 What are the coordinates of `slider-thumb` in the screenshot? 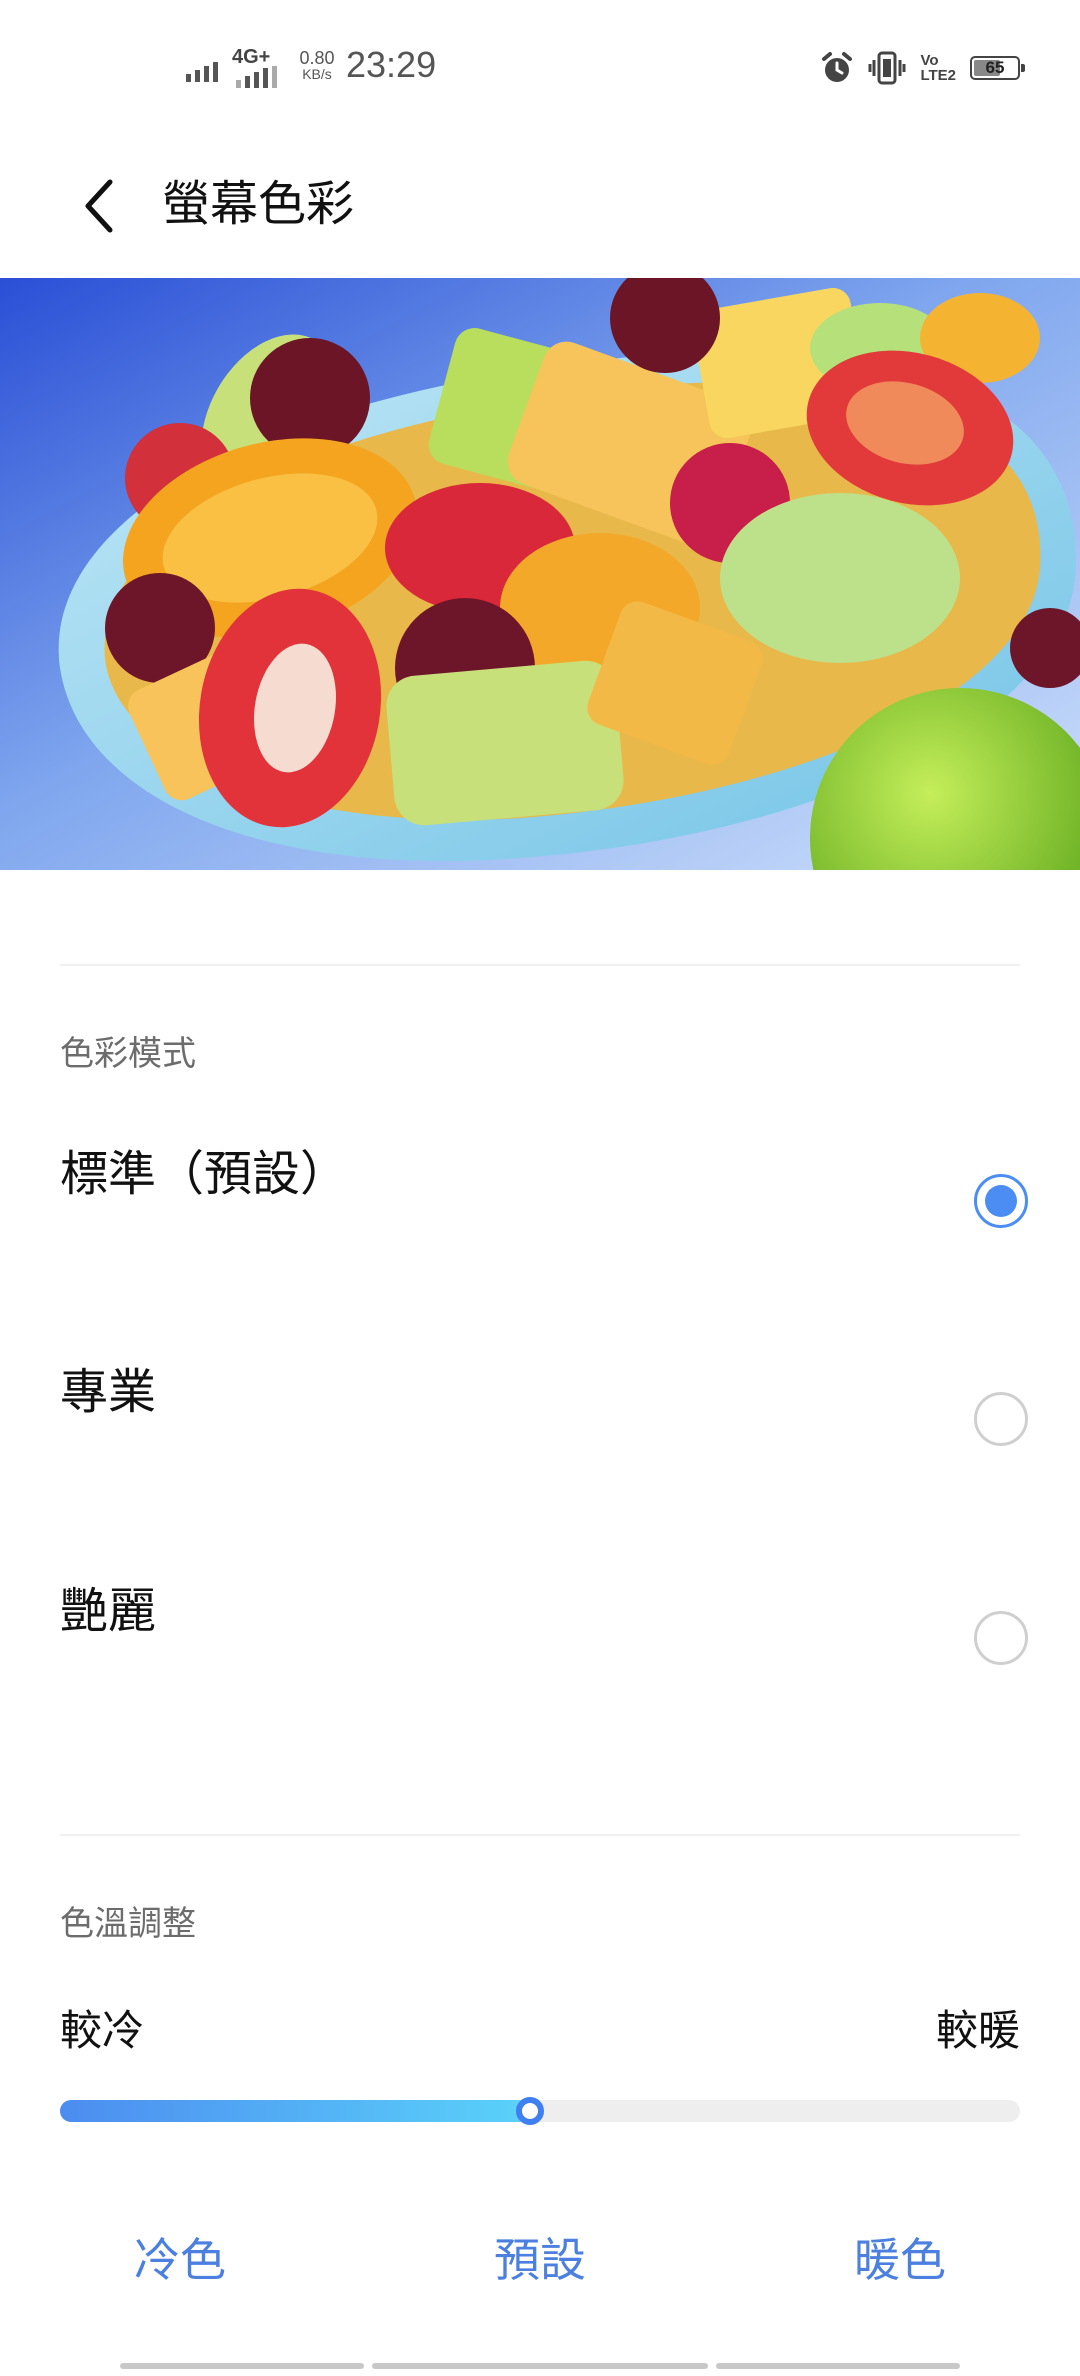 It's located at (530, 2111).